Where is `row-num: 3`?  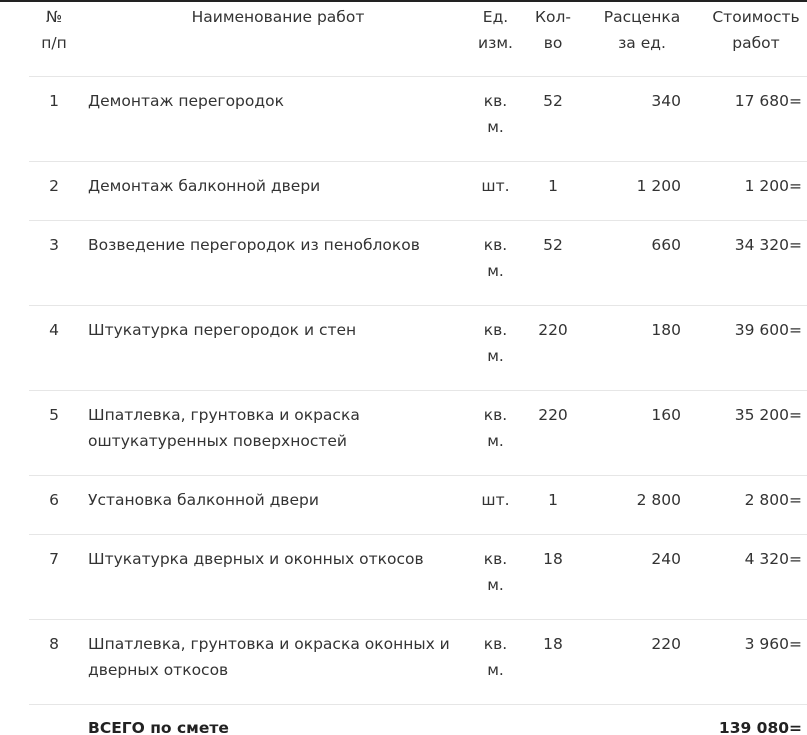 row-num: 3 is located at coordinates (54, 263).